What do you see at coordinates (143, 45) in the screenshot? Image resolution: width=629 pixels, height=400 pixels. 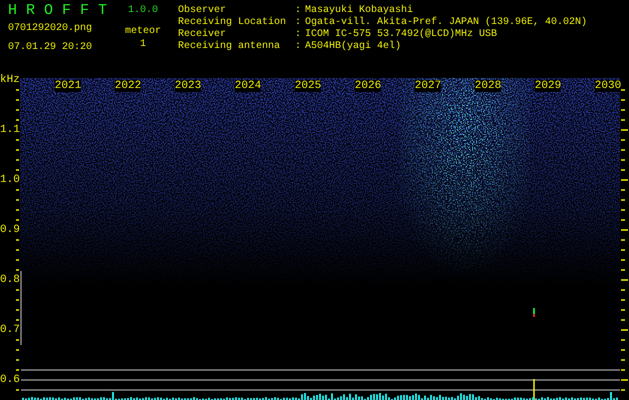 I see `meteor-count: 1` at bounding box center [143, 45].